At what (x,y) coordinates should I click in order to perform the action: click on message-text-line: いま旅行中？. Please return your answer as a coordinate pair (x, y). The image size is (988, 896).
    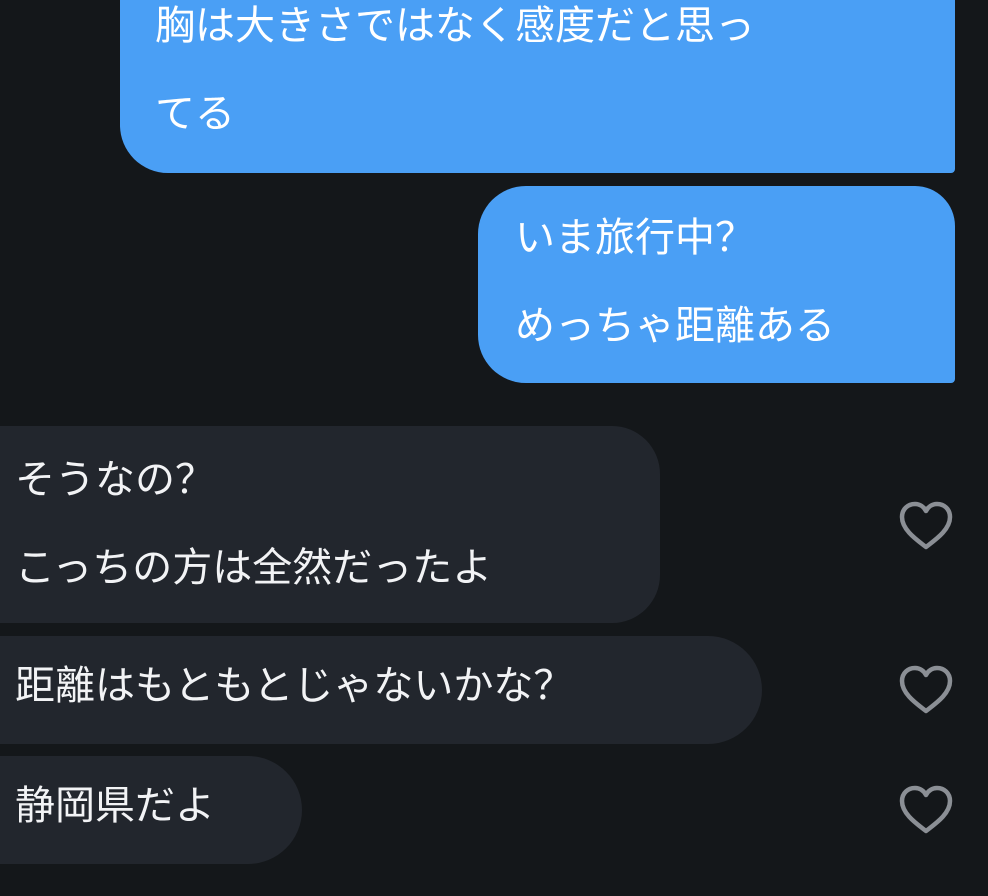
    Looking at the image, I should click on (635, 238).